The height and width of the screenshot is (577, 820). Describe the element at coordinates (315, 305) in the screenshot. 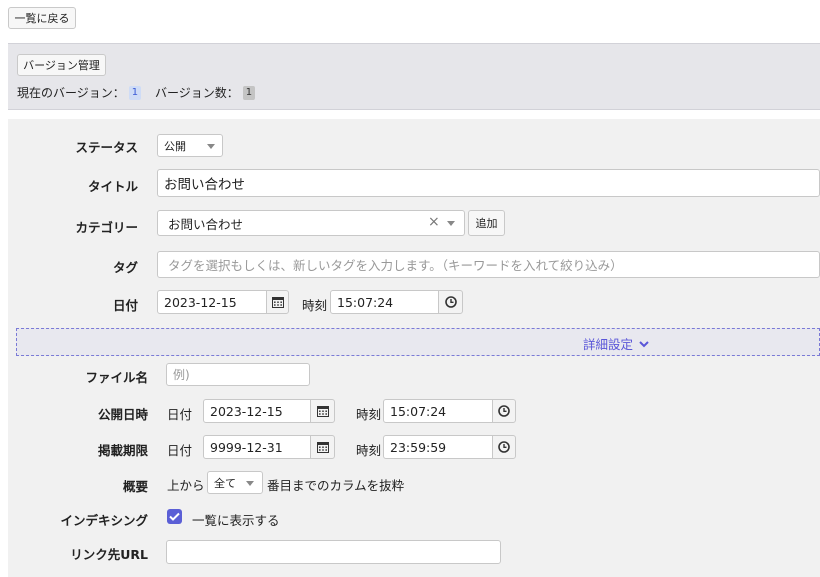

I see `time-label: 時刻` at that location.